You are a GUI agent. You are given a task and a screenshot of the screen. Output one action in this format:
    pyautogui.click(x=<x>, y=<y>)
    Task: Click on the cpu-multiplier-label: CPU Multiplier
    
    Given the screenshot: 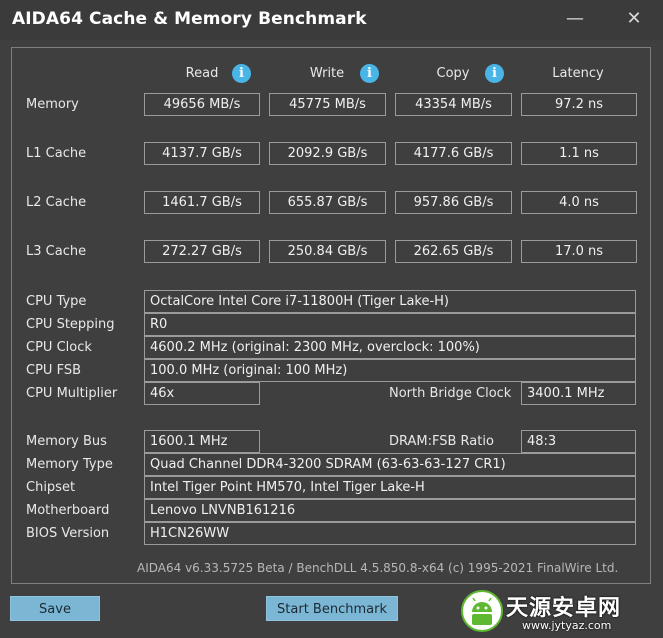 What is the action you would take?
    pyautogui.click(x=72, y=393)
    